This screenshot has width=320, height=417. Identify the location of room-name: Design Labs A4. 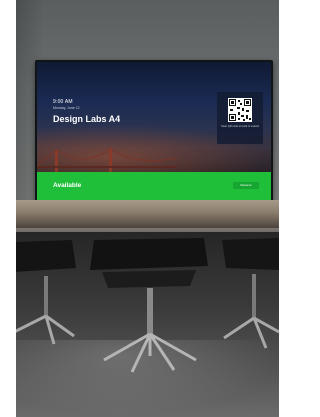
(87, 119).